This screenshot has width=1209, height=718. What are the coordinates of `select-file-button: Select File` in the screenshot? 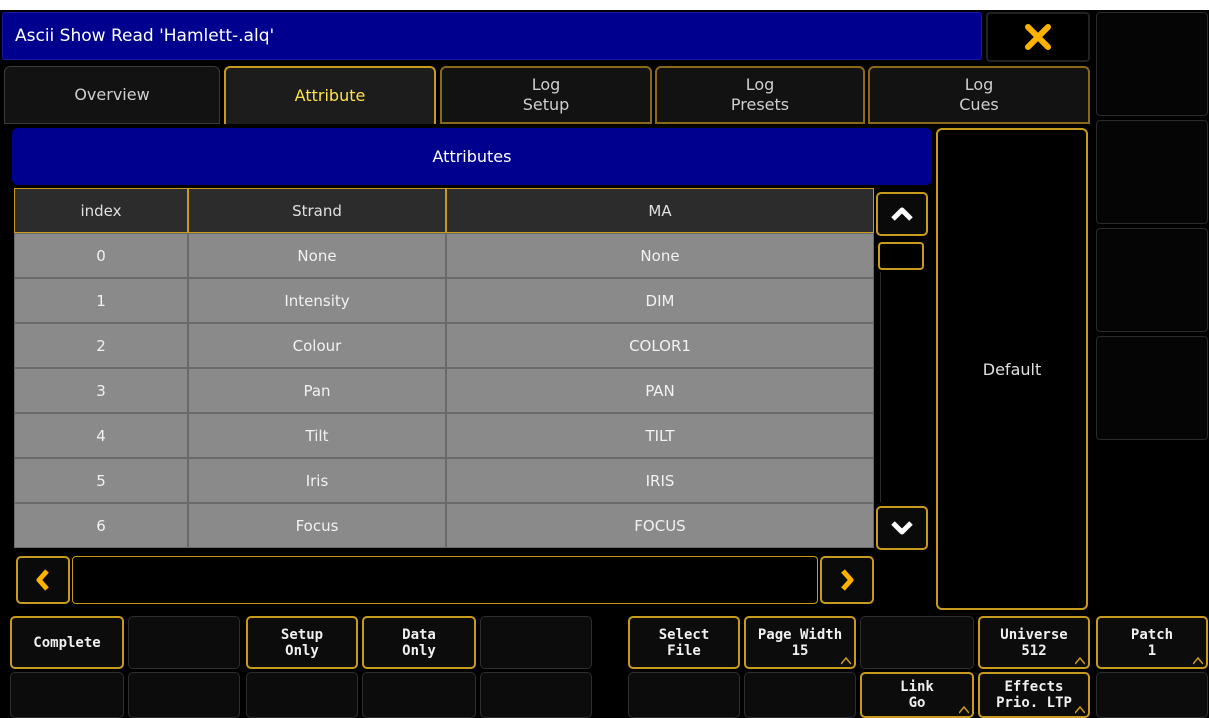 It's located at (684, 642).